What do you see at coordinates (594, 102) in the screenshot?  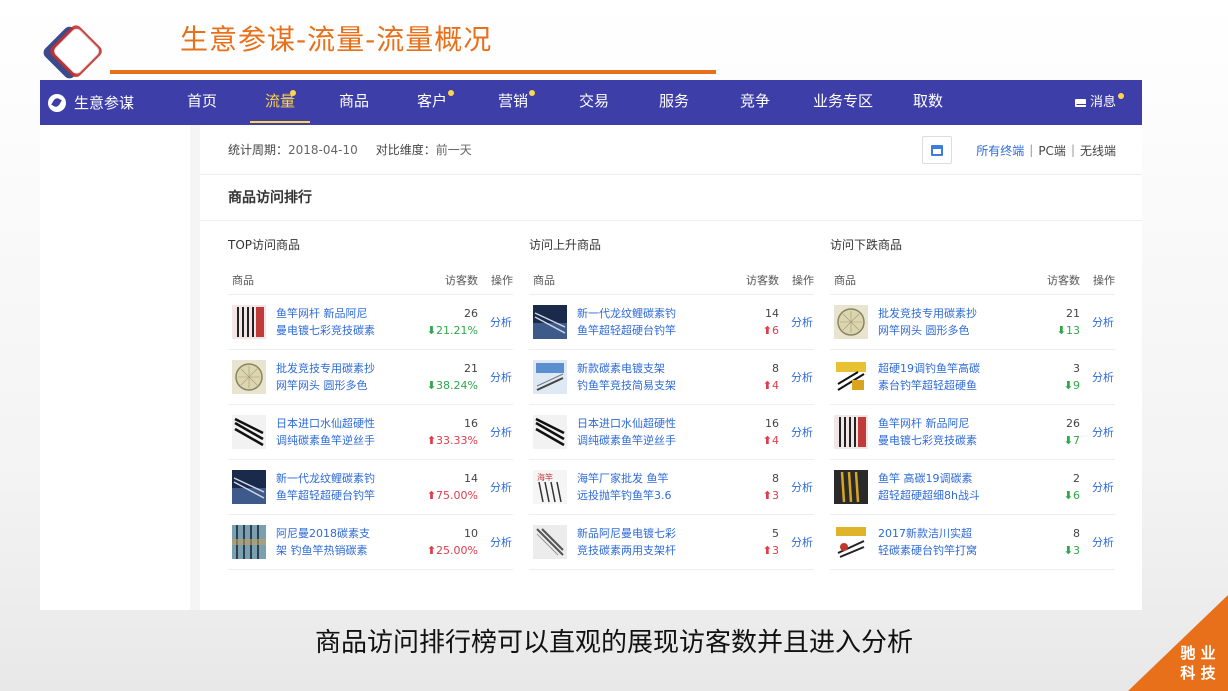 I see `nav-item-trade: 交易` at bounding box center [594, 102].